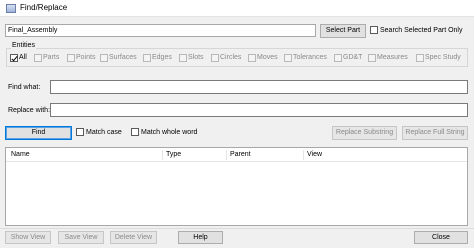  Describe the element at coordinates (14, 58) in the screenshot. I see `entity-all-checkbox` at that location.